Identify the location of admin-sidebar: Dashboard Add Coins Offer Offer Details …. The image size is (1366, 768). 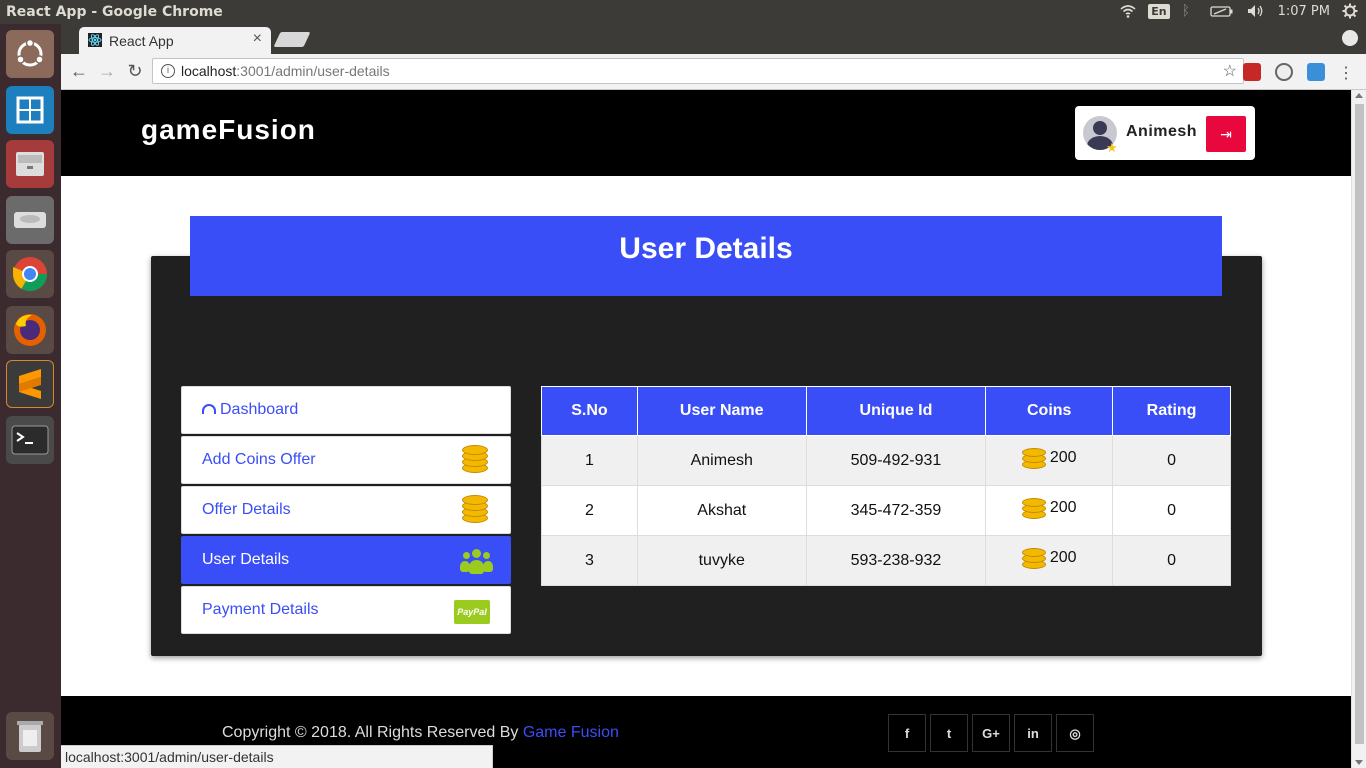
(346, 511).